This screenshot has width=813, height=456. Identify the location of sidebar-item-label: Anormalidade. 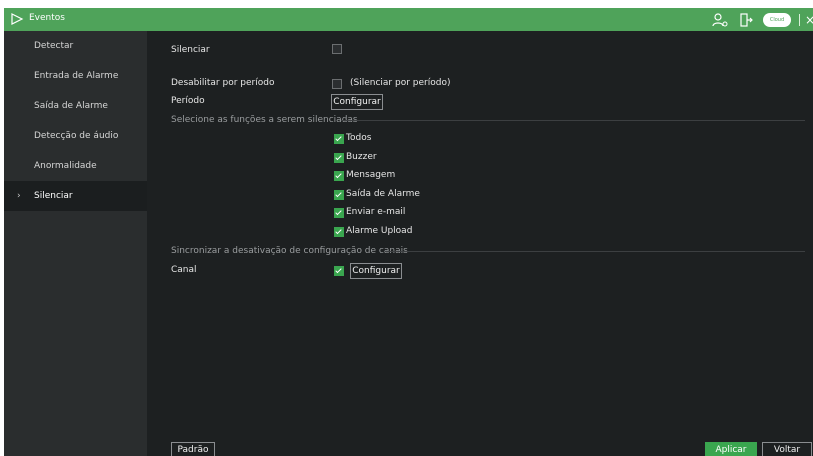
(65, 166).